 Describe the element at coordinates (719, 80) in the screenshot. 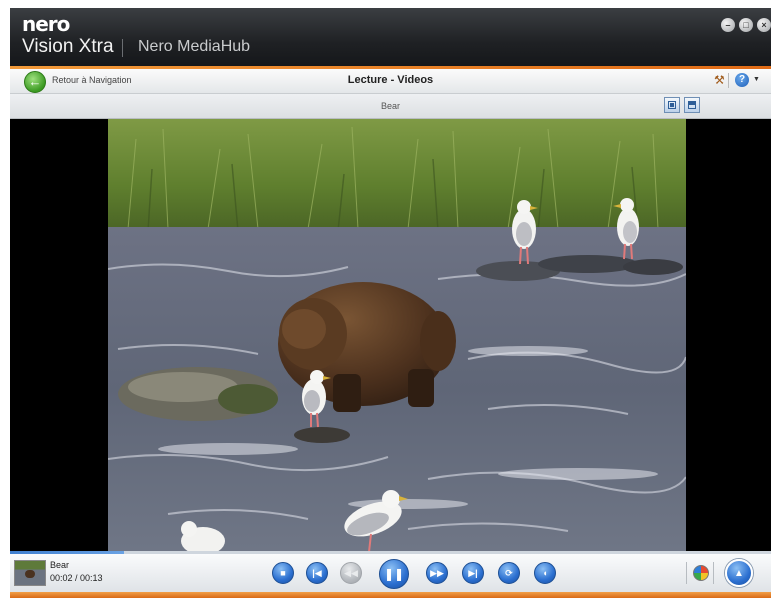

I see `hammer-icon: ⚒` at that location.